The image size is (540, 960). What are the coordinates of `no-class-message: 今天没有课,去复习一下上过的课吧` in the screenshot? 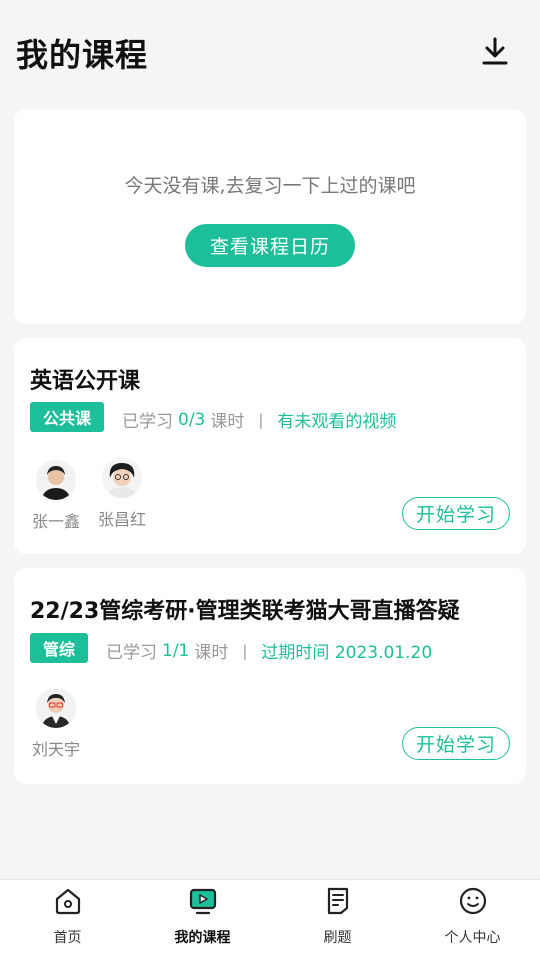 It's located at (270, 186).